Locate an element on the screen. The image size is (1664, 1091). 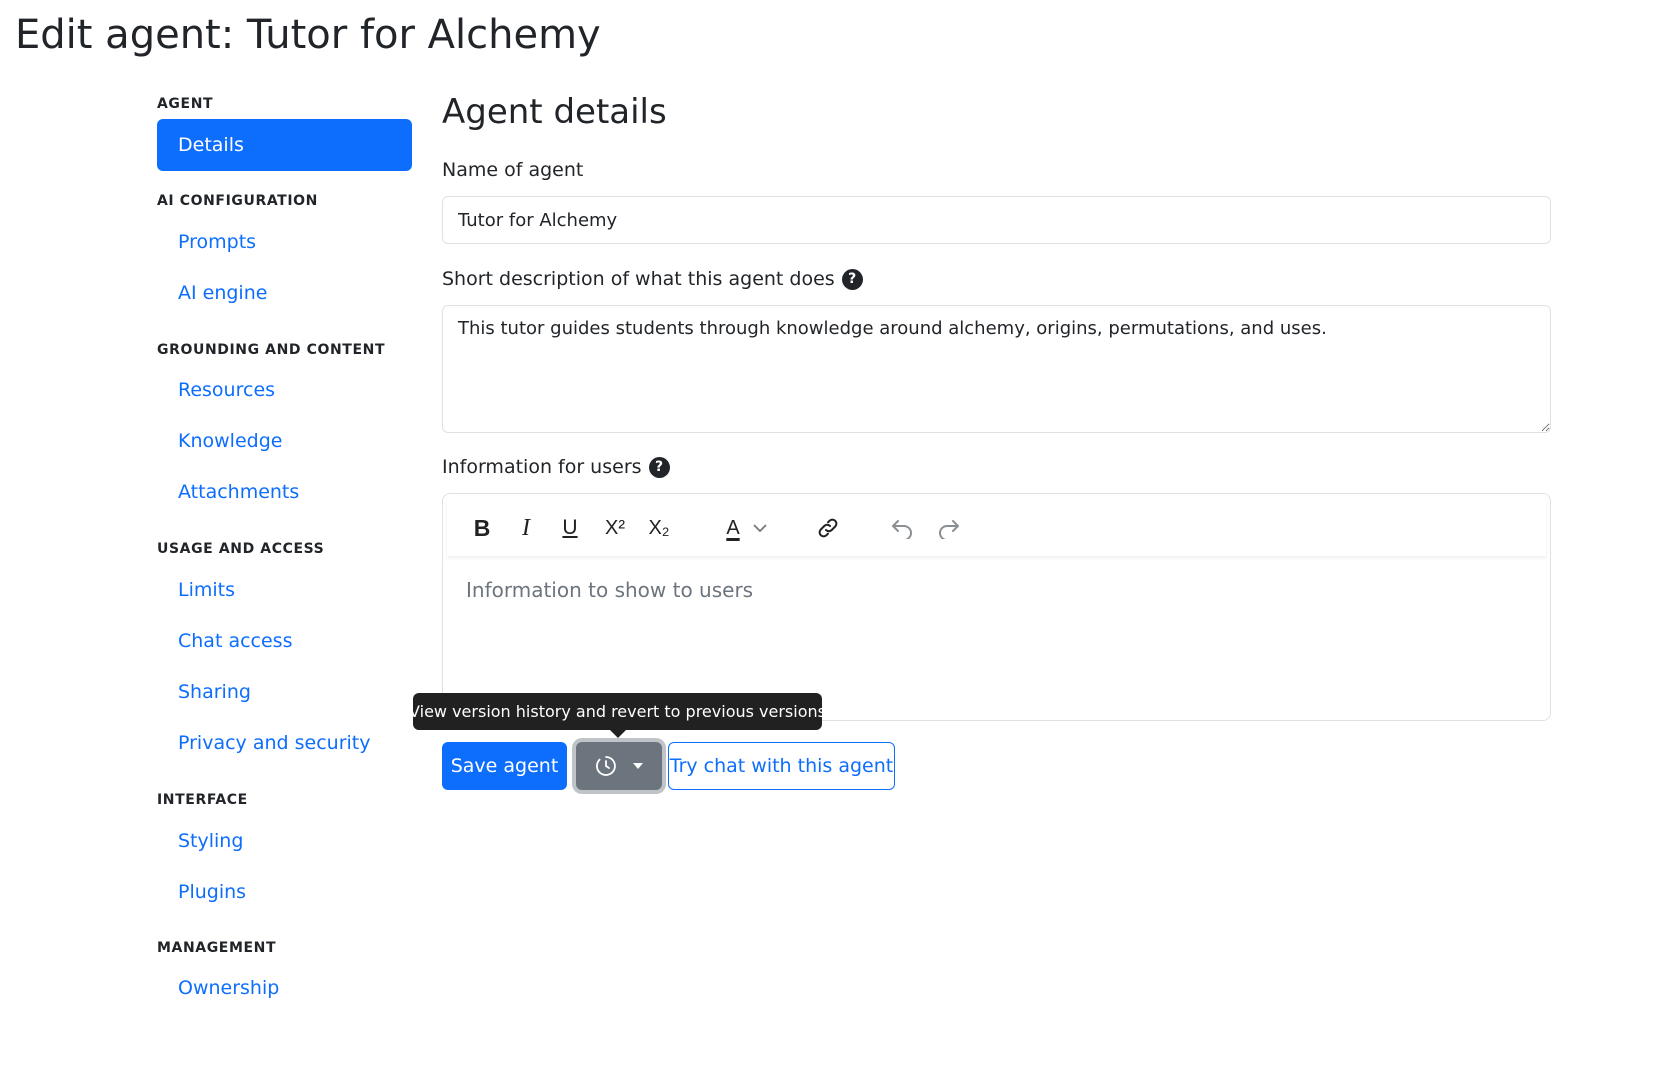
italic-button: I is located at coordinates (526, 528).